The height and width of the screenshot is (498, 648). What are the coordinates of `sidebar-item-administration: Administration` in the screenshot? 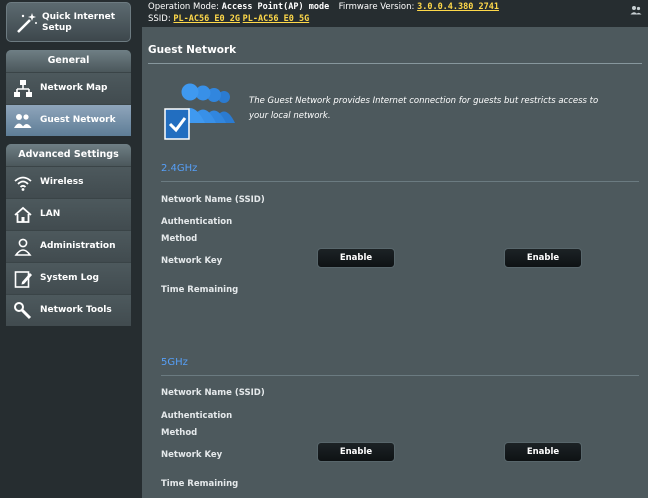 It's located at (68, 246).